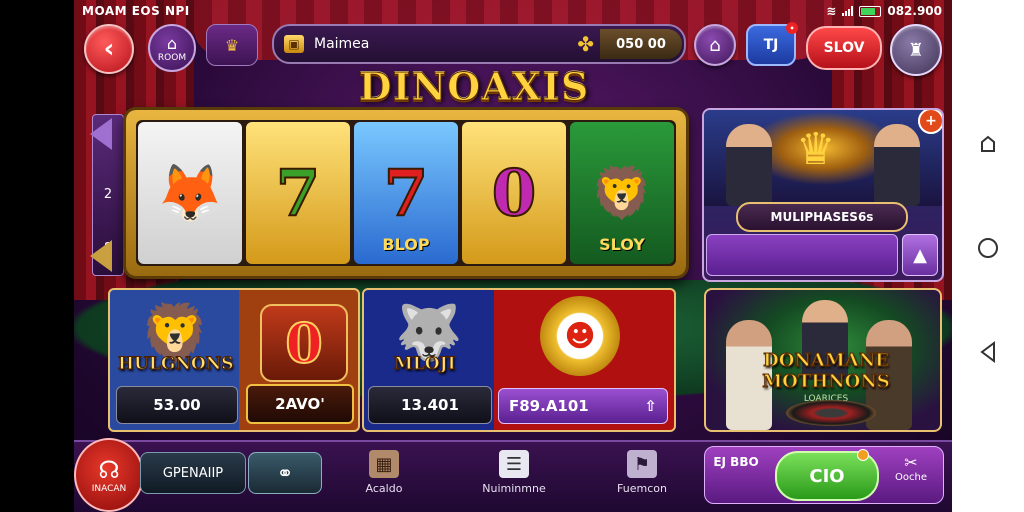 Image resolution: width=1024 pixels, height=512 pixels. What do you see at coordinates (911, 462) in the screenshot?
I see `scissors-icon: ✂` at bounding box center [911, 462].